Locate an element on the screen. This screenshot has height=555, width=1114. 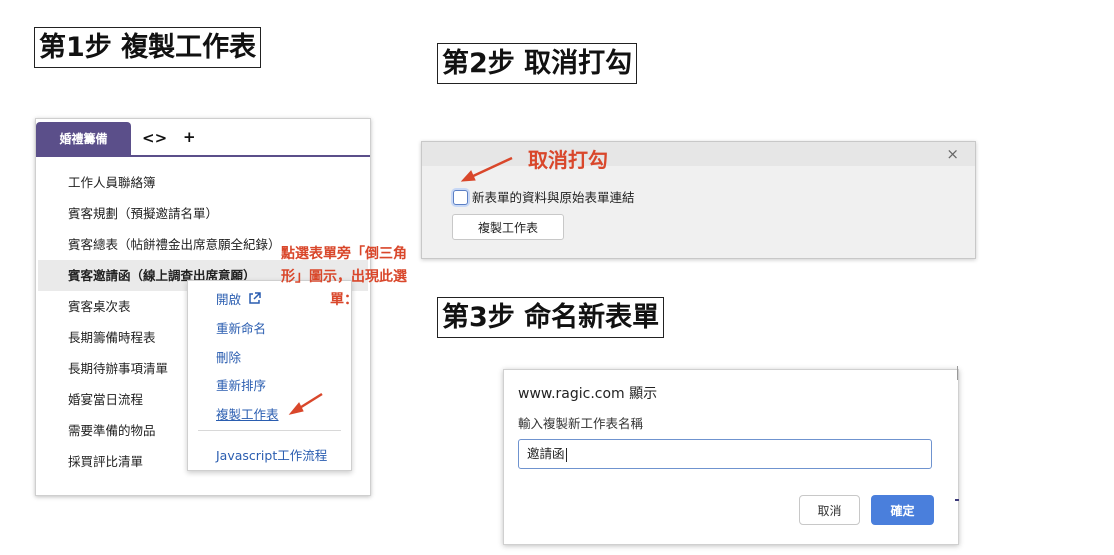
menu-item-open-label: 開啟 is located at coordinates (229, 299).